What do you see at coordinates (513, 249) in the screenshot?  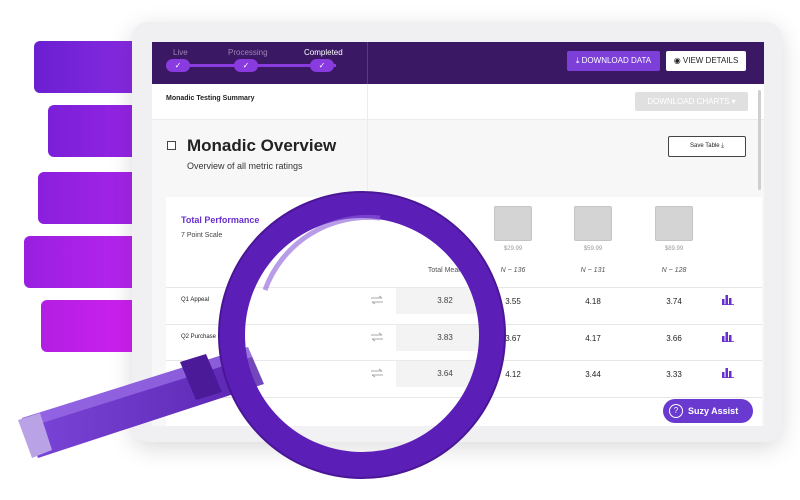 I see `product-price: $29.99` at bounding box center [513, 249].